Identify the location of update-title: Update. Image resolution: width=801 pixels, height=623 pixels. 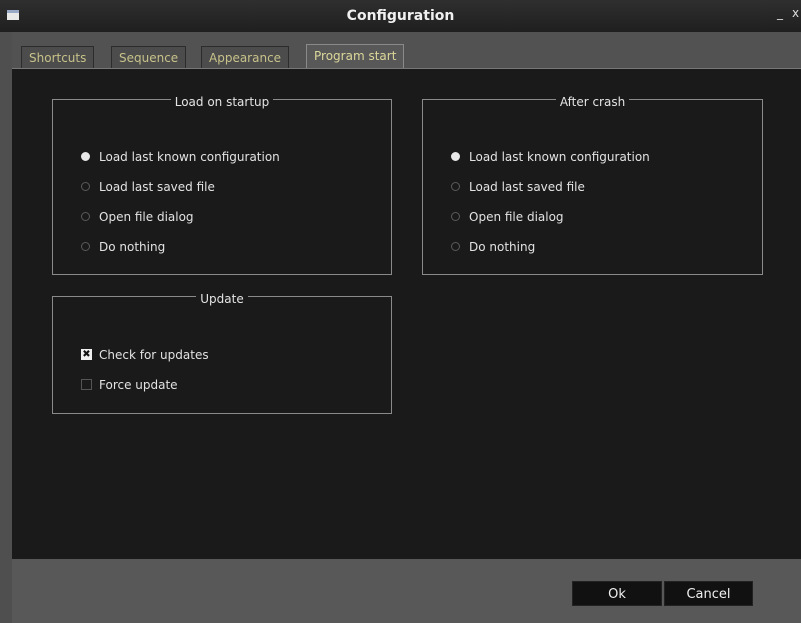
(222, 299).